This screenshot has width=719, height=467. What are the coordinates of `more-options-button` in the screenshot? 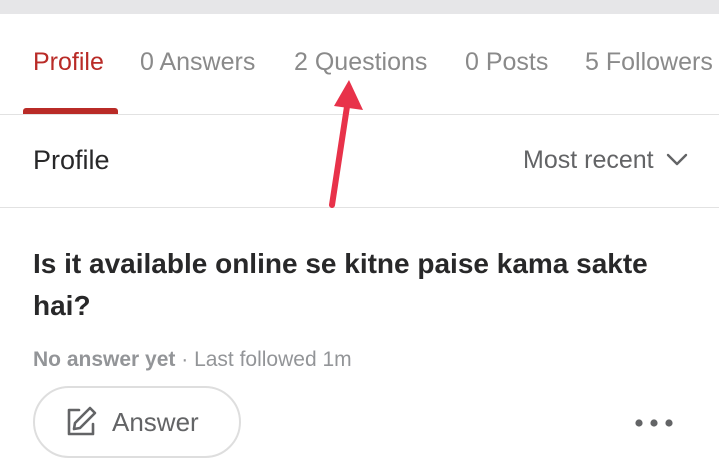 It's located at (654, 423).